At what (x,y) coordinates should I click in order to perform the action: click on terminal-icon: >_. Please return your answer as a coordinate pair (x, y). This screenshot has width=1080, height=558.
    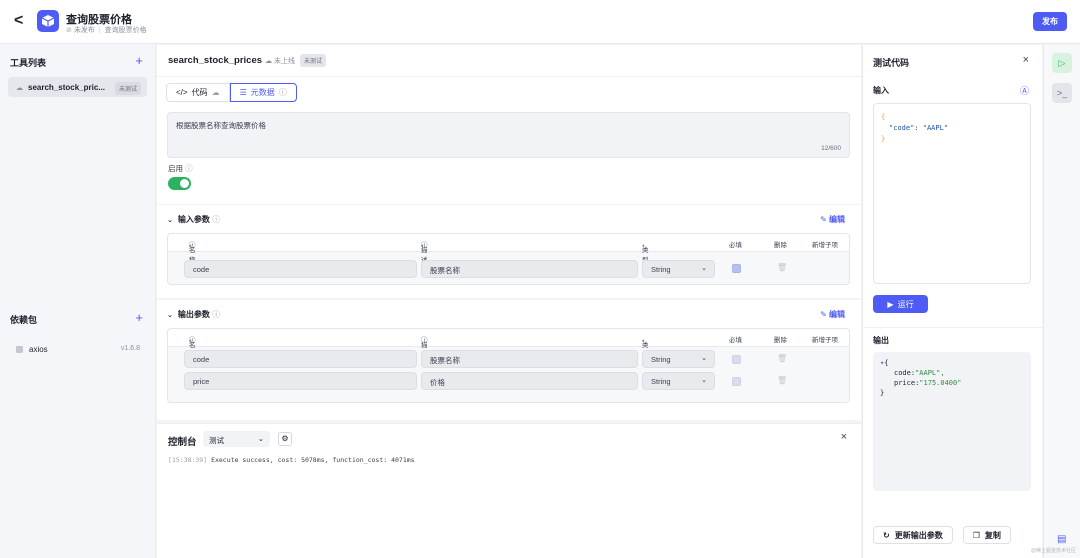
    Looking at the image, I should click on (1062, 93).